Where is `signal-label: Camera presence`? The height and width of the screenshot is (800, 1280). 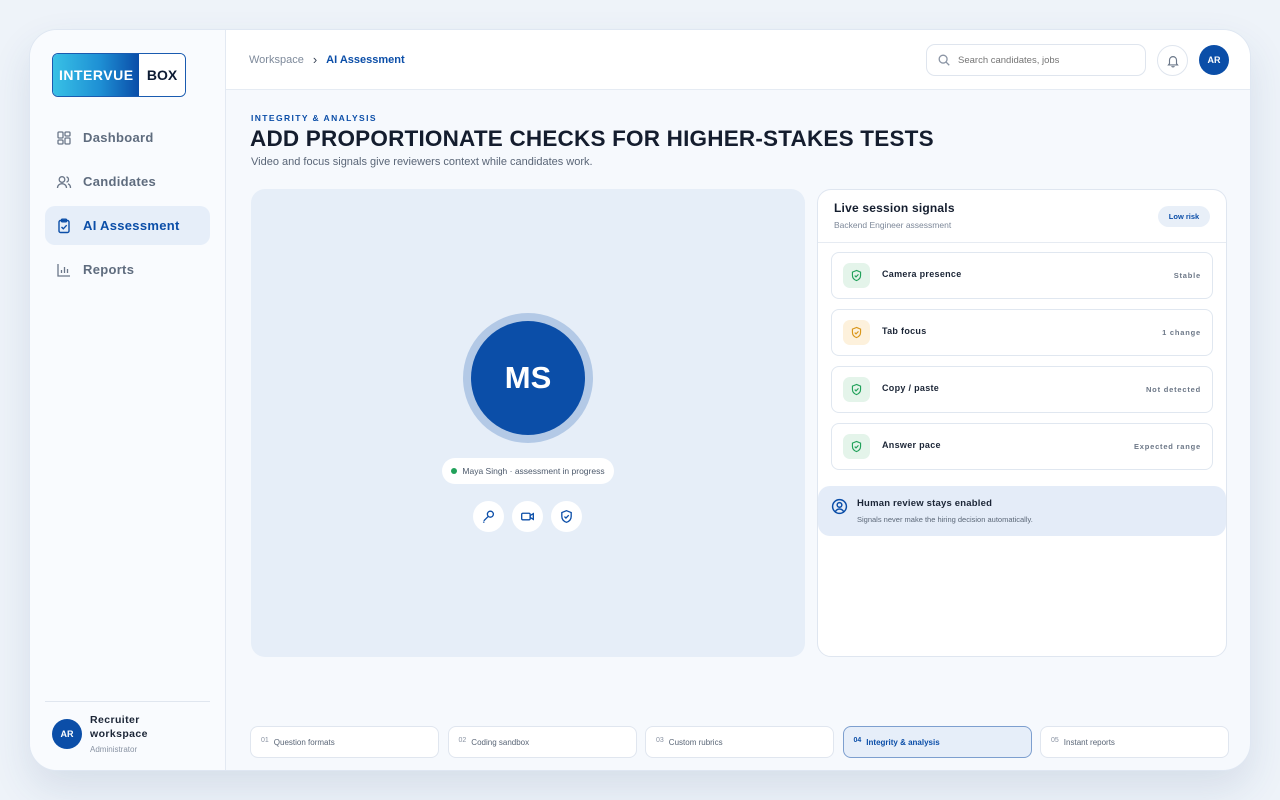 signal-label: Camera presence is located at coordinates (922, 274).